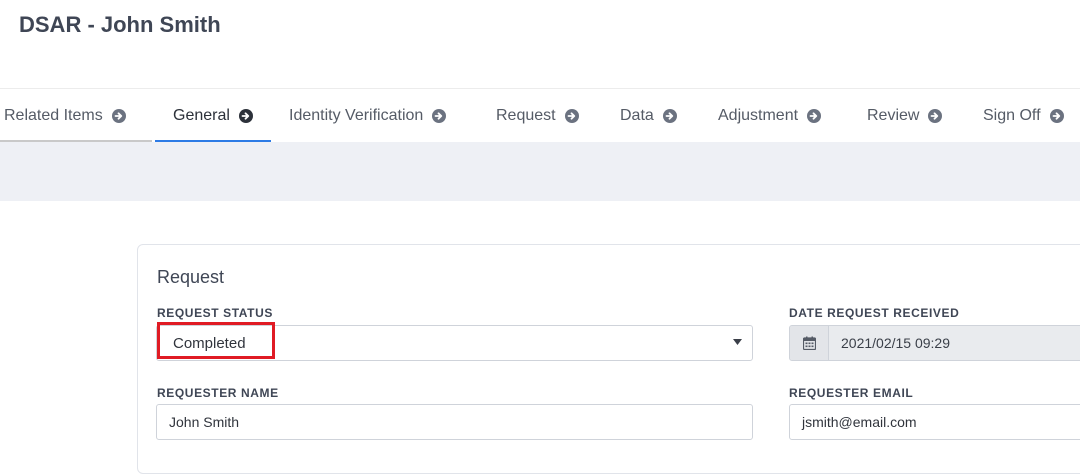  I want to click on request-status-label: REQUEST STATUS, so click(215, 313).